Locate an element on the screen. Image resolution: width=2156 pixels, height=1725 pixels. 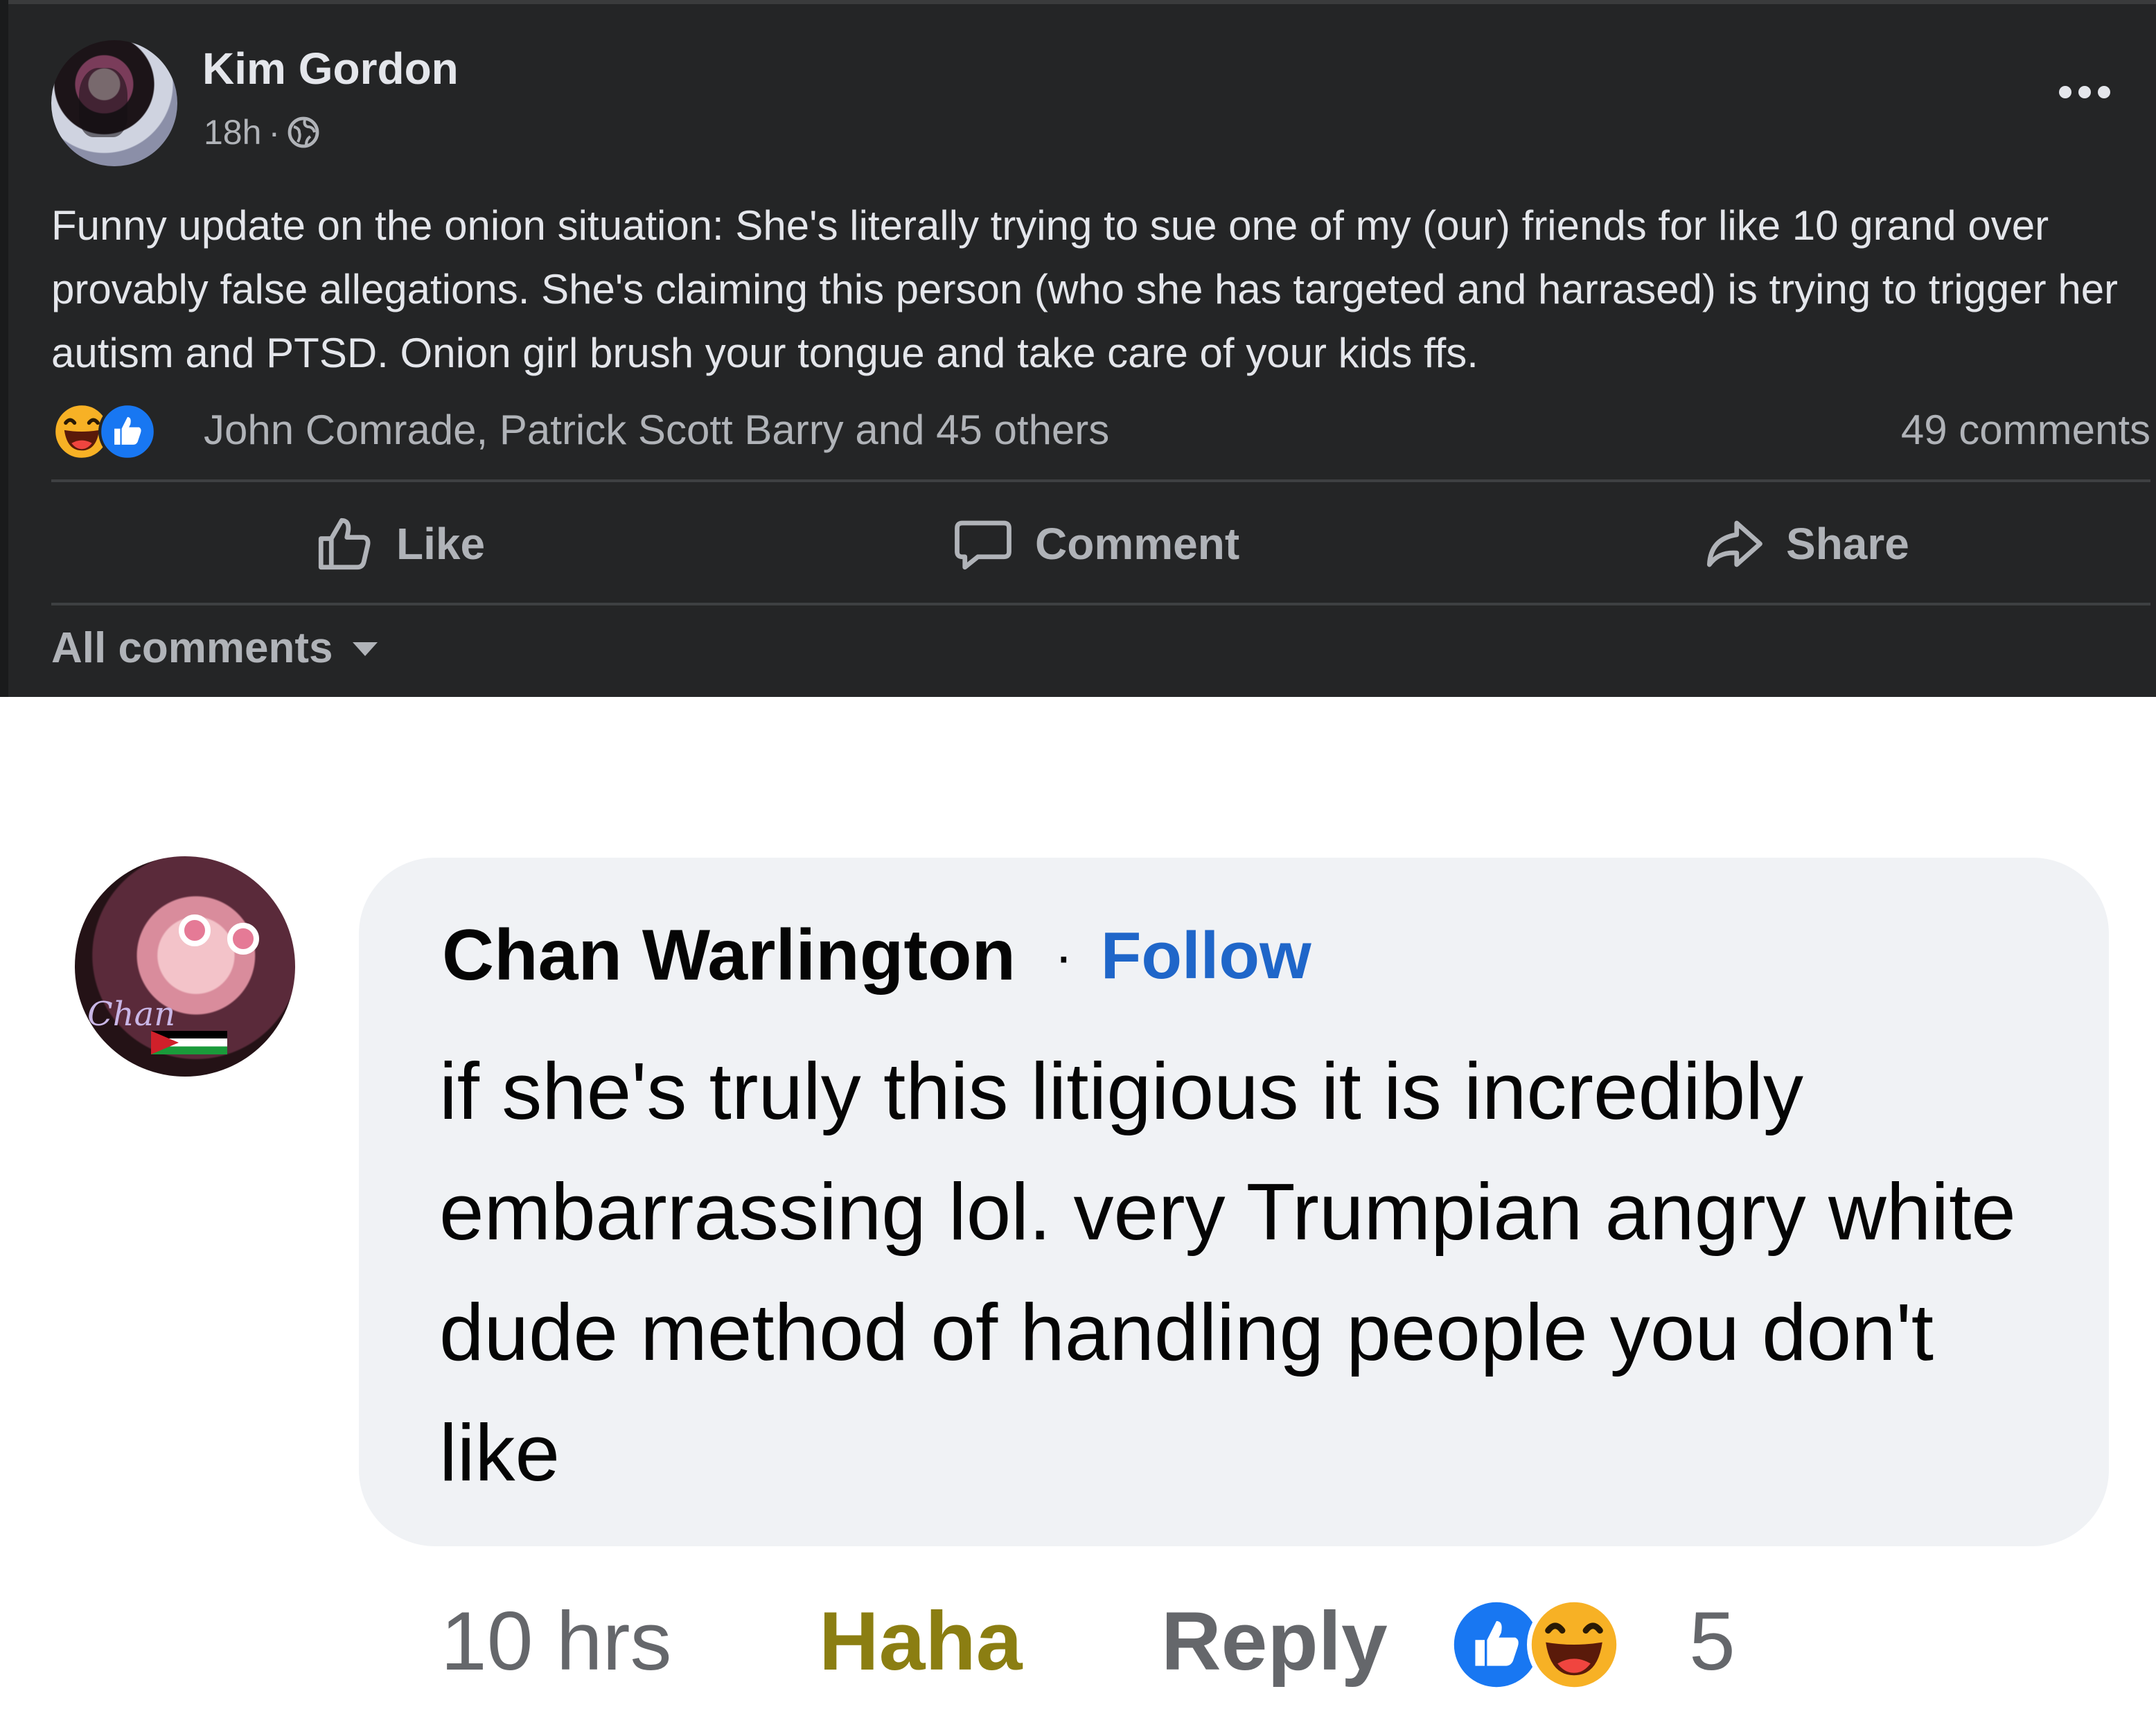
reaction-count: 5 is located at coordinates (1712, 1641).